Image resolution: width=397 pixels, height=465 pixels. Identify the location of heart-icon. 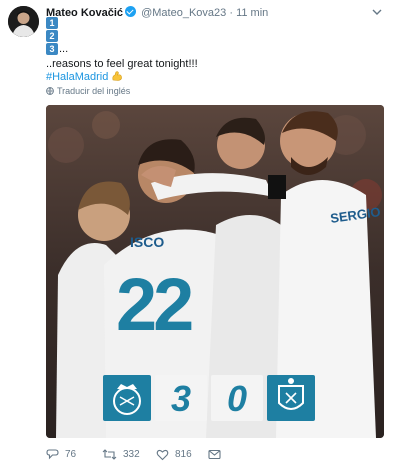
(162, 454).